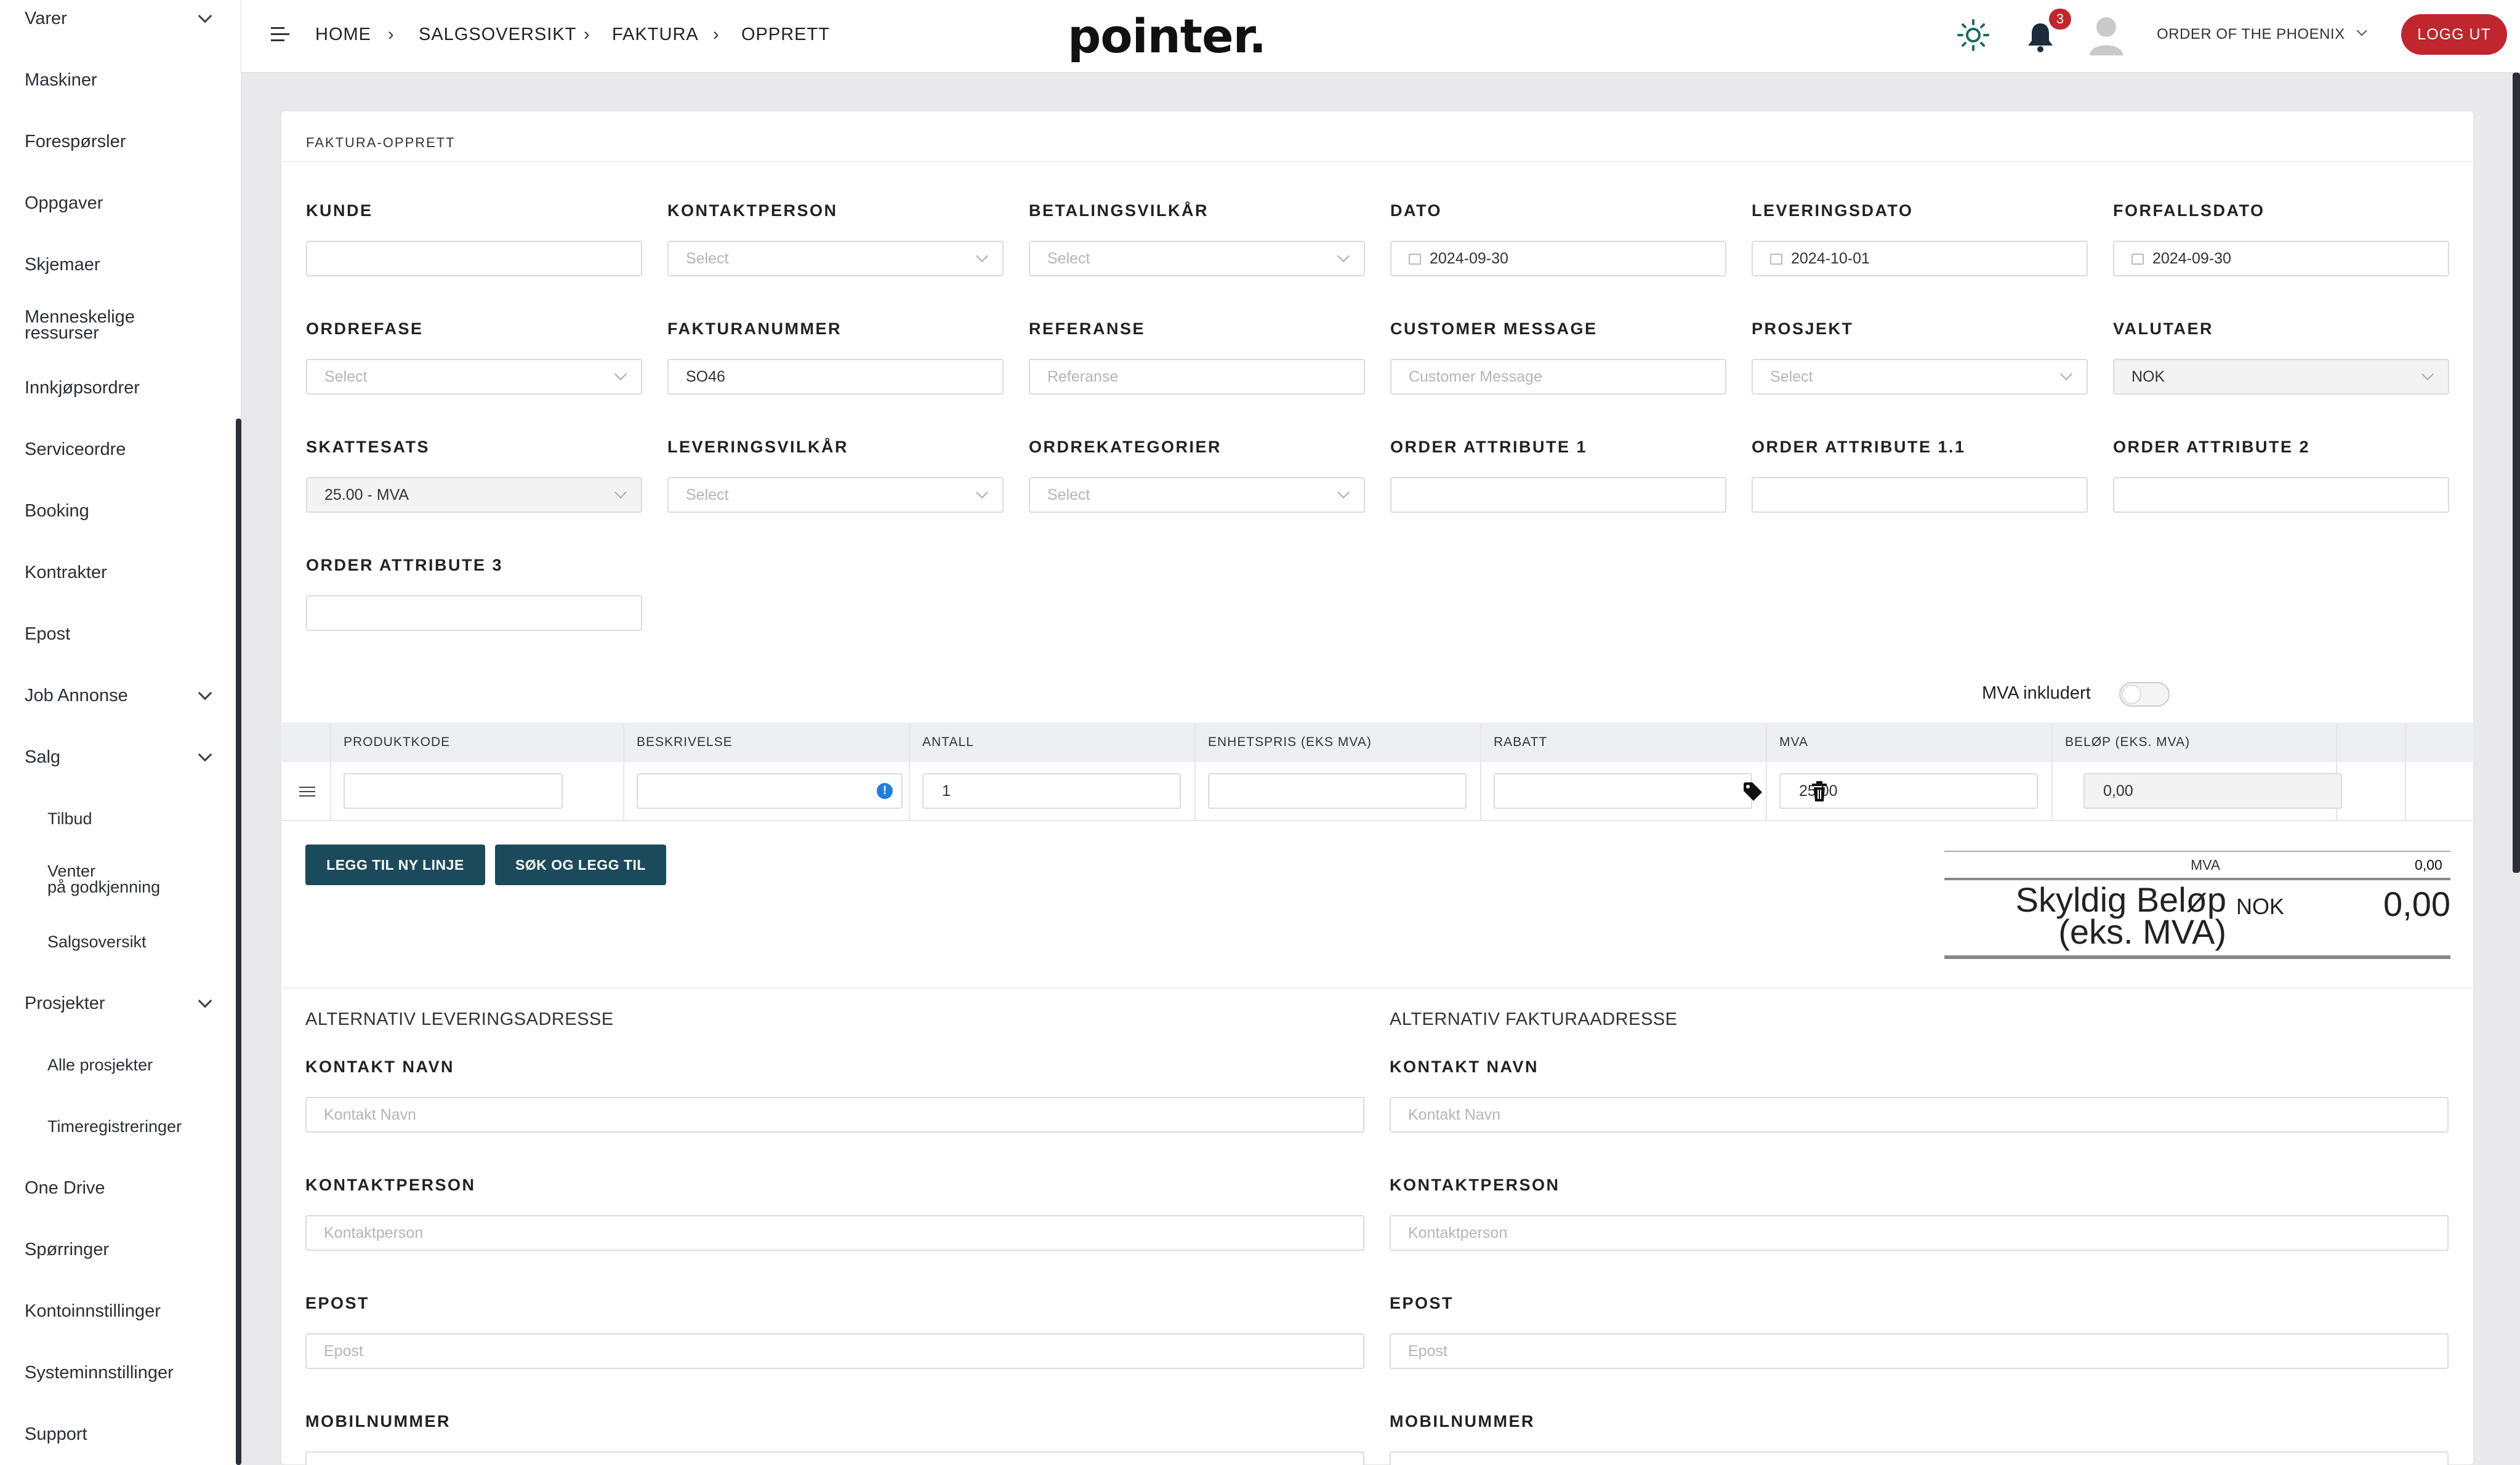  What do you see at coordinates (128, 879) in the screenshot?
I see `sidebar-item-venter: Venter på godkjenning` at bounding box center [128, 879].